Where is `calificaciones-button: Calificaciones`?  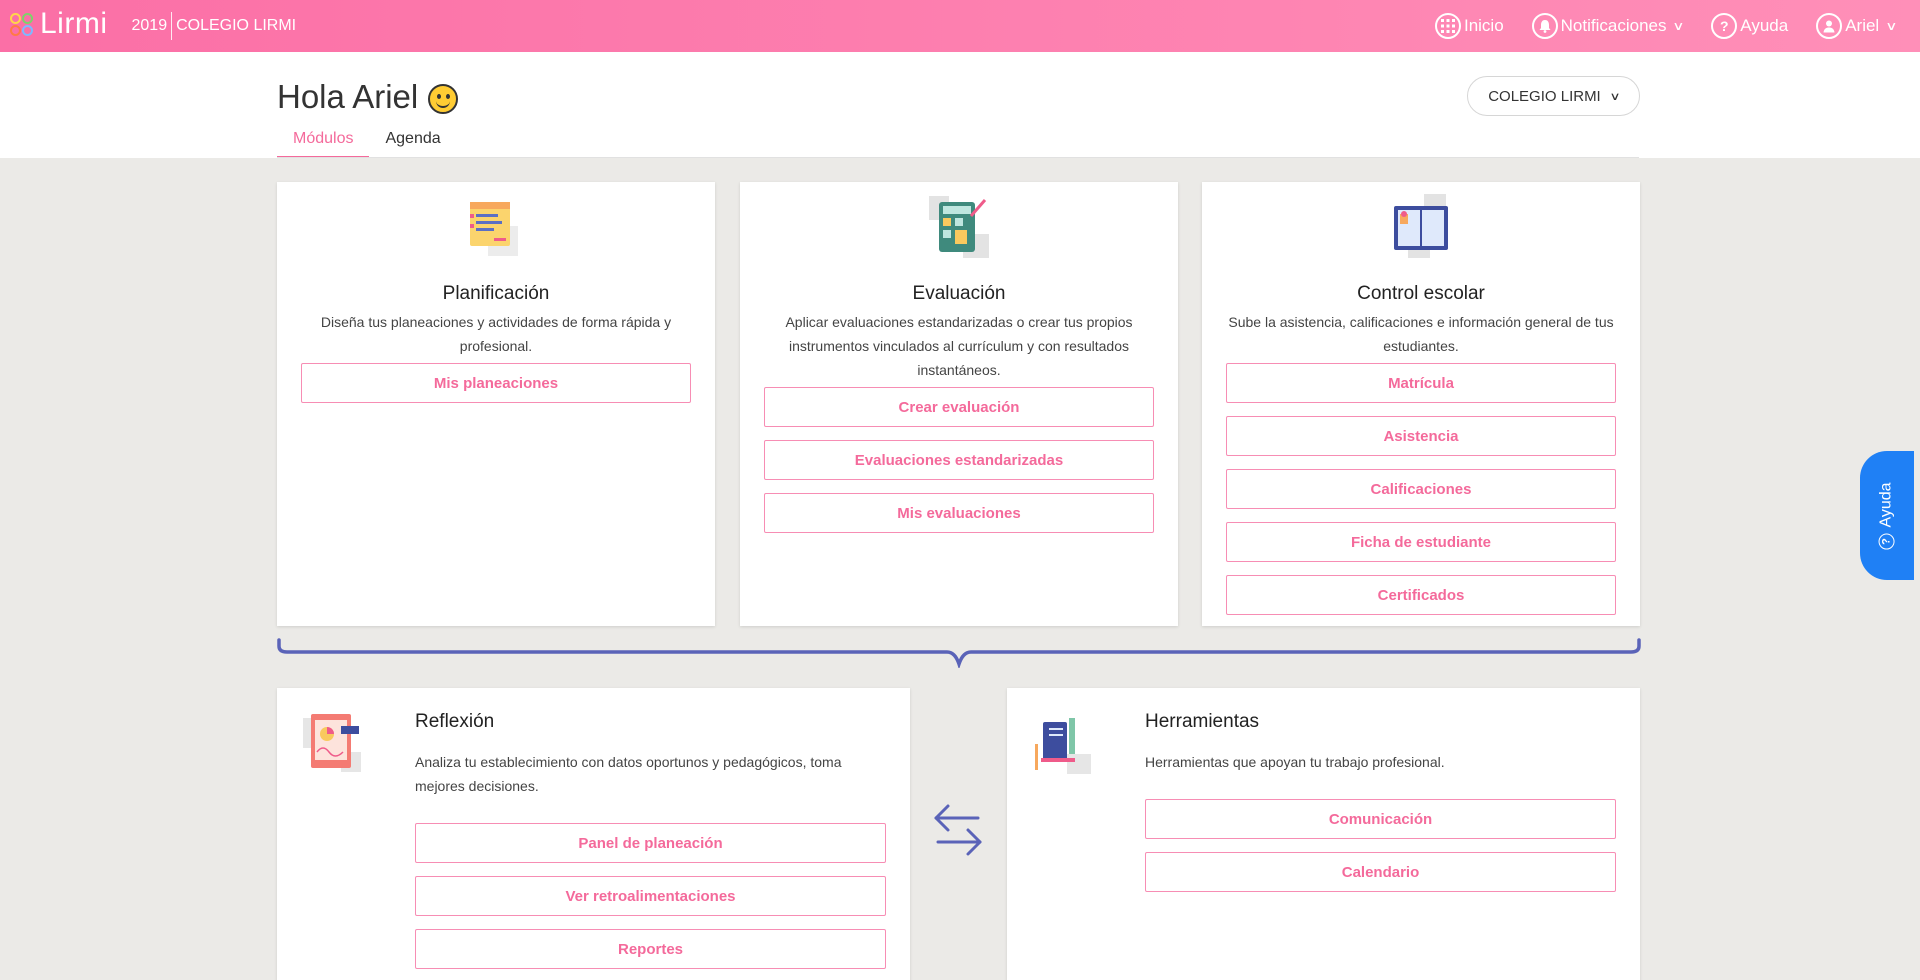 calificaciones-button: Calificaciones is located at coordinates (1421, 489).